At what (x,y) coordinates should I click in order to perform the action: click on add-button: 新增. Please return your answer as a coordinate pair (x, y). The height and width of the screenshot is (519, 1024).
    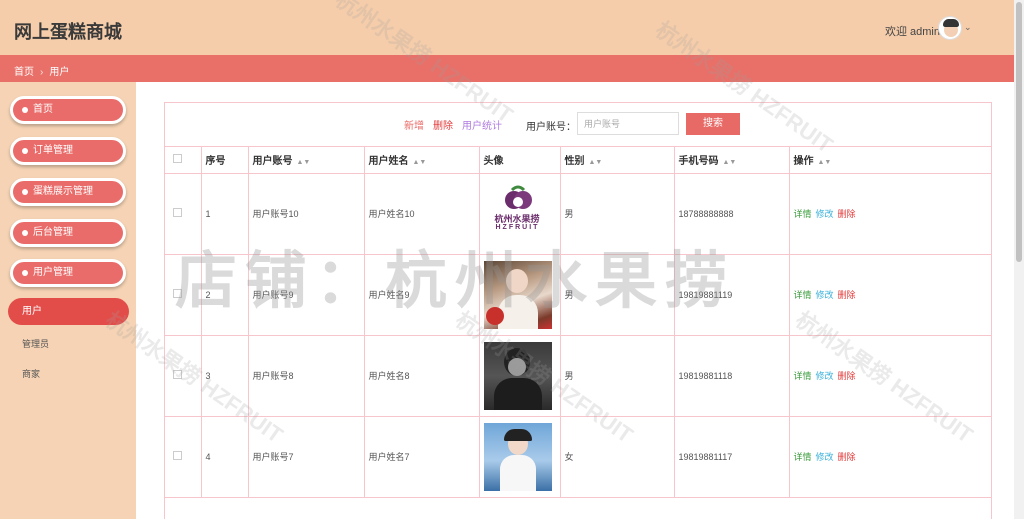
    Looking at the image, I should click on (414, 124).